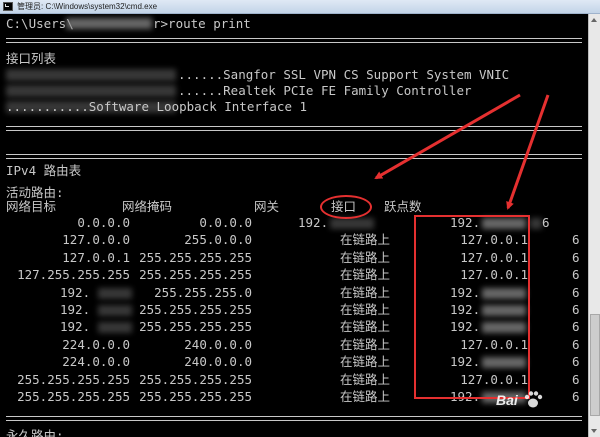 This screenshot has width=600, height=437. What do you see at coordinates (528, 152) in the screenshot?
I see `arrow-to-interface-values` at bounding box center [528, 152].